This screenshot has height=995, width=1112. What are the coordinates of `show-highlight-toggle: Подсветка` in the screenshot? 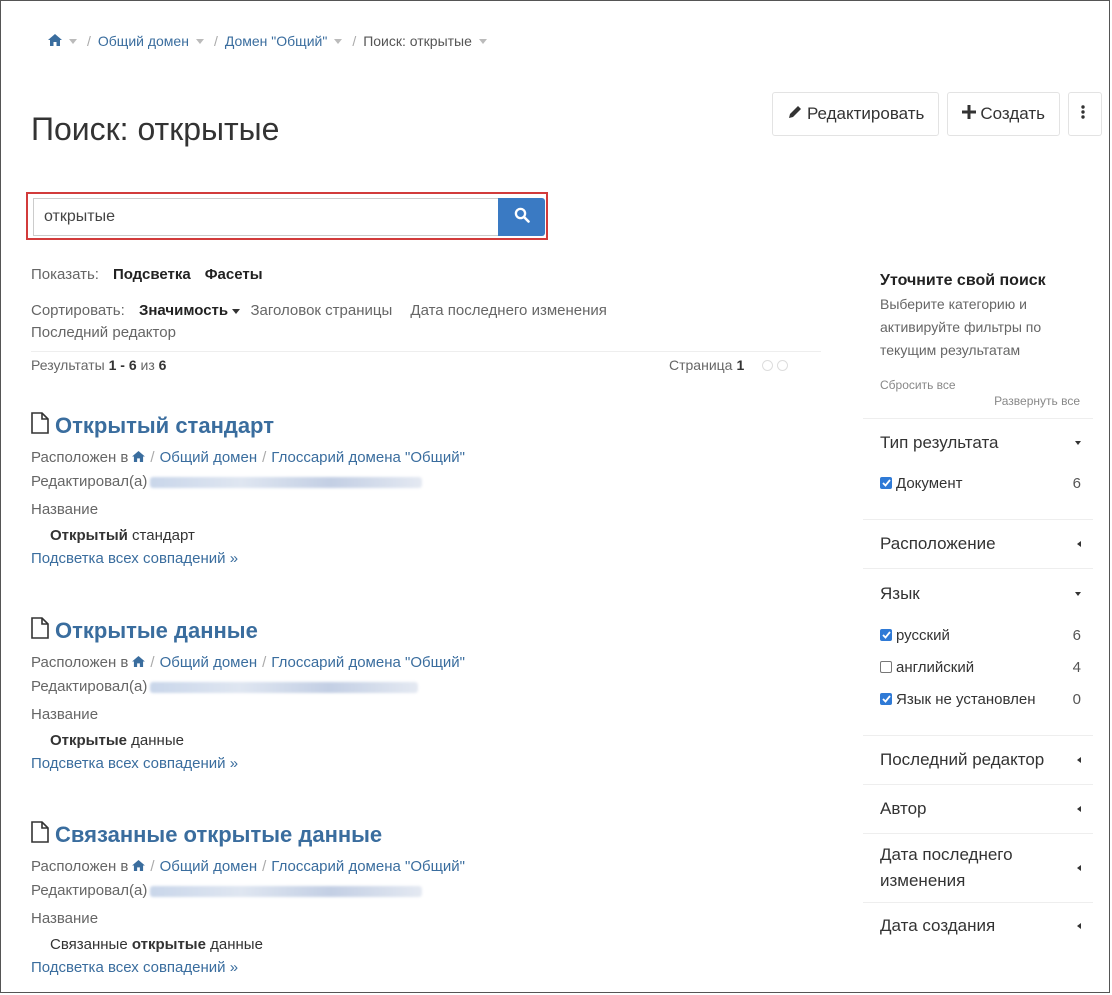 It's located at (152, 274).